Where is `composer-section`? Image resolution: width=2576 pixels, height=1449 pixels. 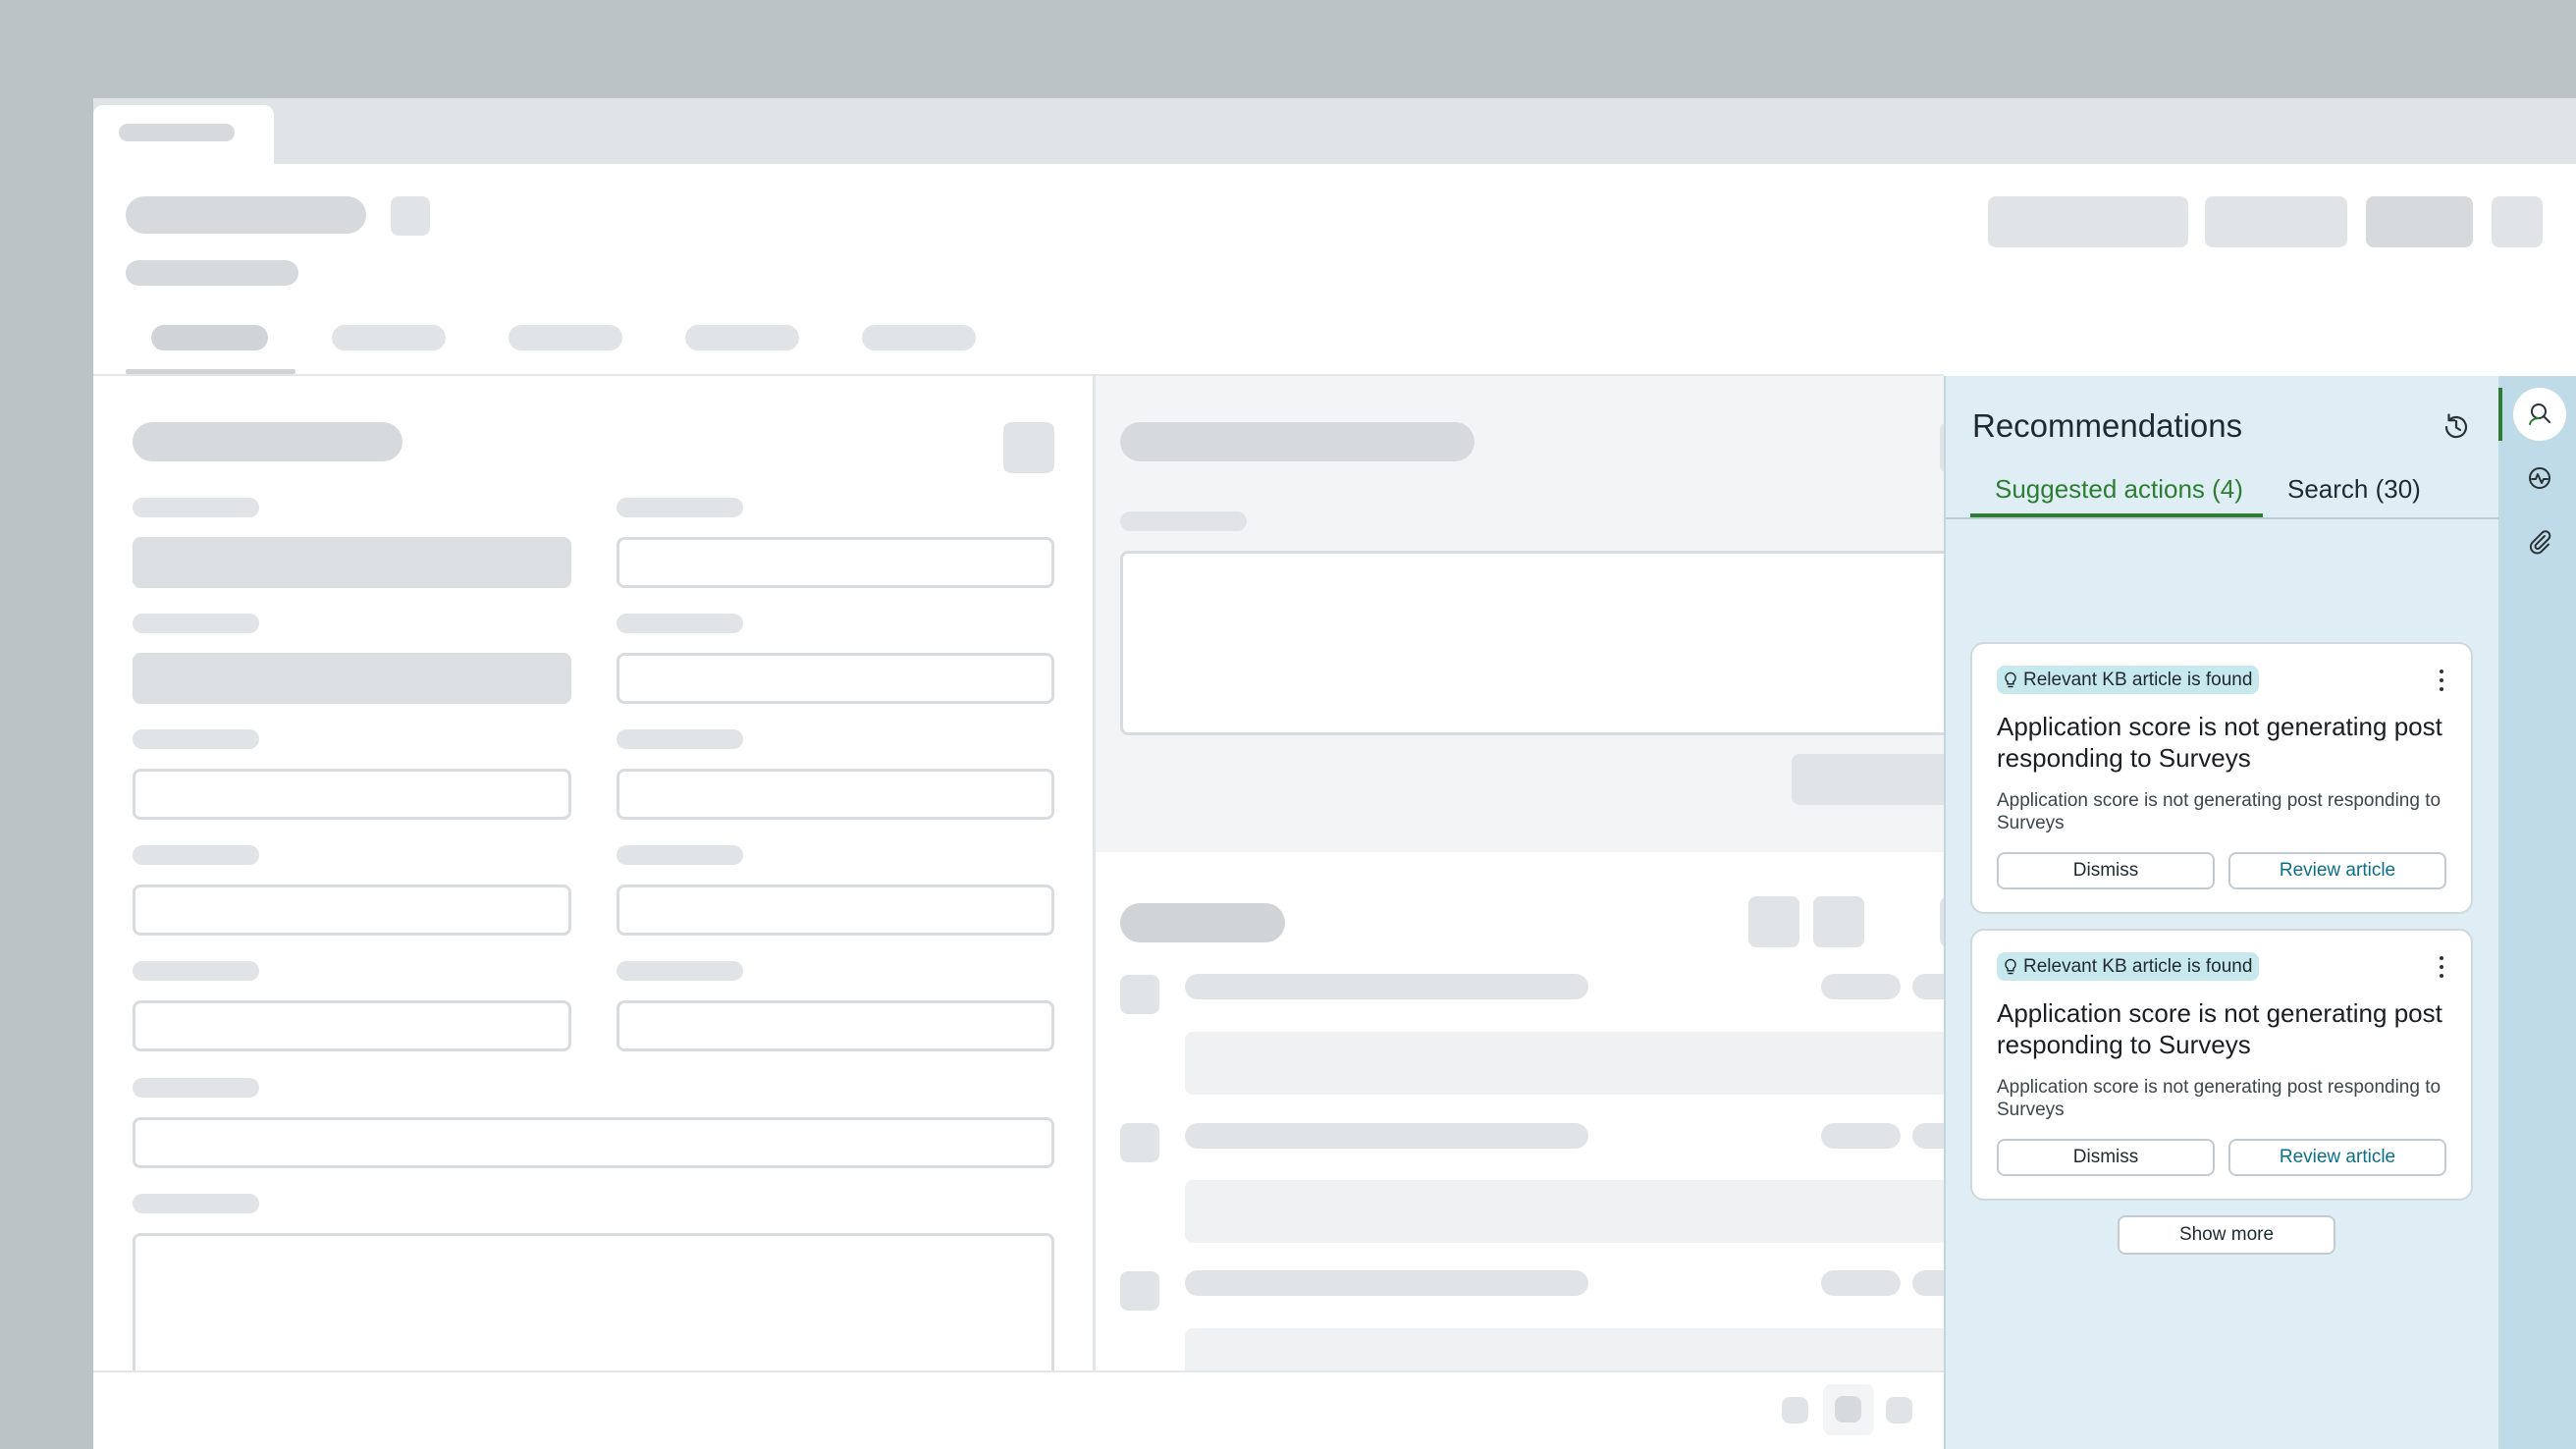 composer-section is located at coordinates (1544, 614).